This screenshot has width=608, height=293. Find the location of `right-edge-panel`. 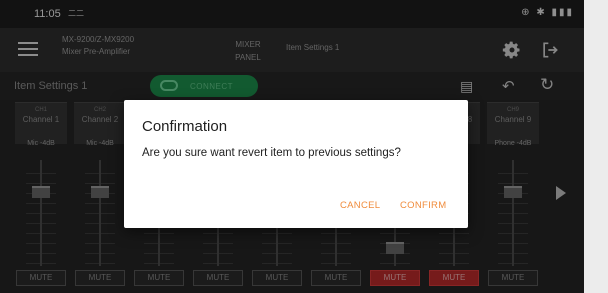

right-edge-panel is located at coordinates (596, 146).